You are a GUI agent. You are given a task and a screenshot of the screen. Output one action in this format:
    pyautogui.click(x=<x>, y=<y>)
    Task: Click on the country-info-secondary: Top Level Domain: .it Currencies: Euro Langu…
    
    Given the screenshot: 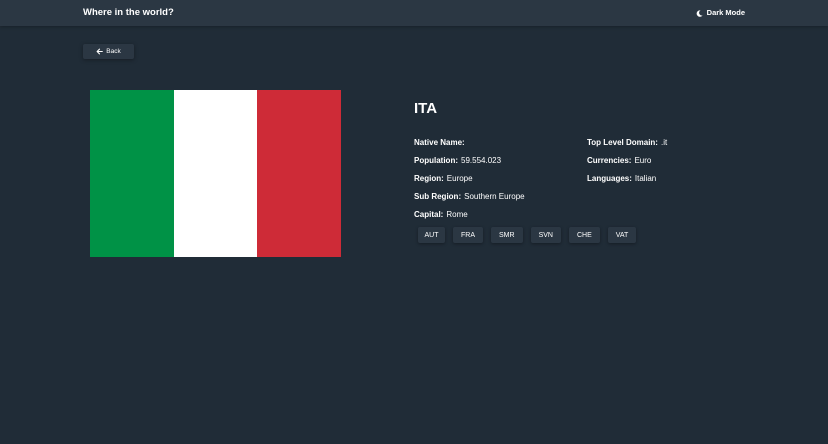 What is the action you would take?
    pyautogui.click(x=627, y=161)
    